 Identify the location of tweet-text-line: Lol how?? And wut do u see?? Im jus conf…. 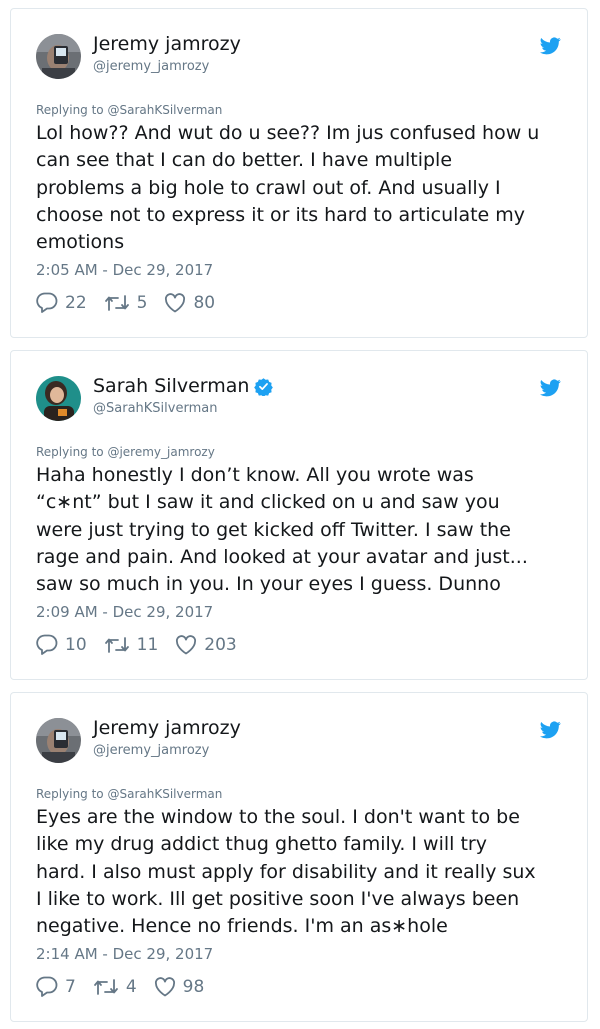
(288, 133).